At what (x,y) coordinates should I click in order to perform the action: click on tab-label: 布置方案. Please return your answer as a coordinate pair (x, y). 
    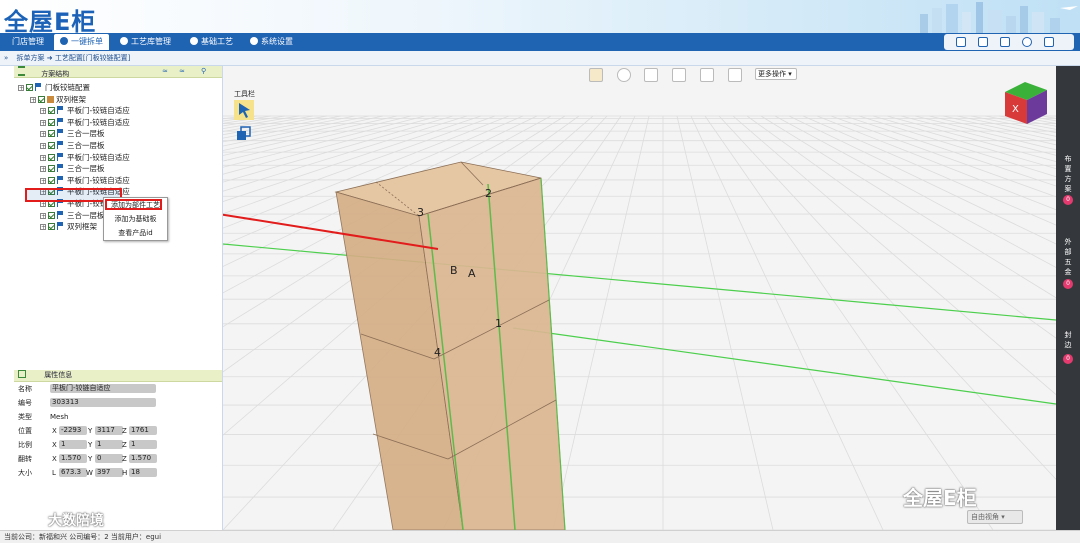
    Looking at the image, I should click on (1068, 174).